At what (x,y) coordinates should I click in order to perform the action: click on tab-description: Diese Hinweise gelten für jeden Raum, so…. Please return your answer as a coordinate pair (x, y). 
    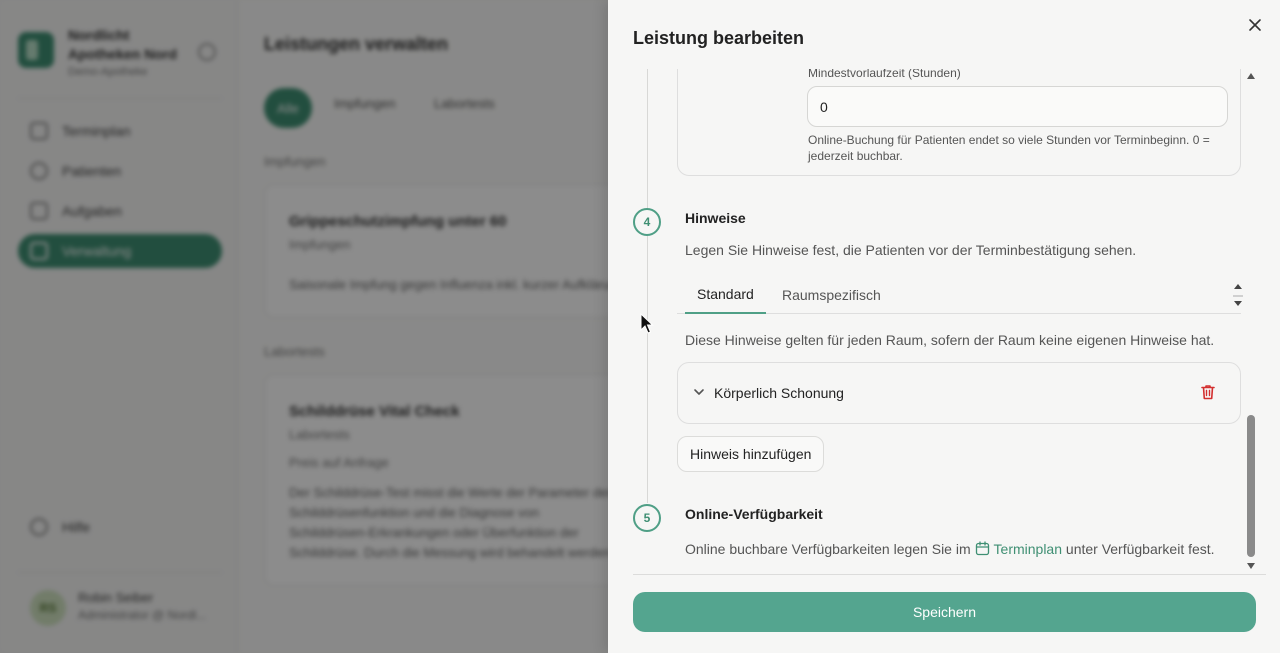
    Looking at the image, I should click on (950, 340).